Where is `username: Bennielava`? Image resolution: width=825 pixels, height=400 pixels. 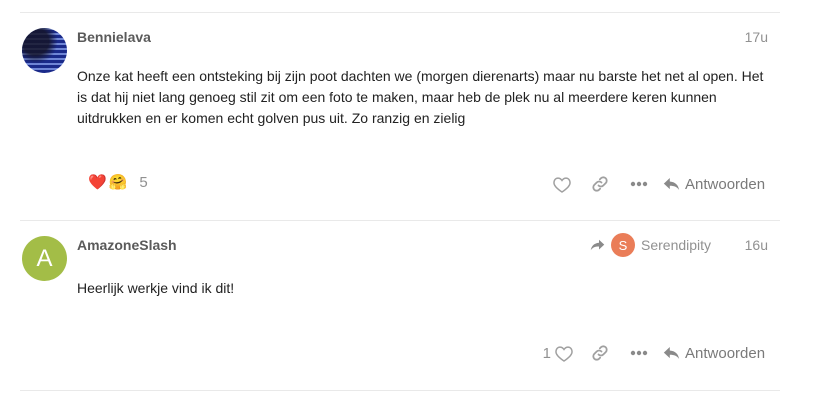
username: Bennielava is located at coordinates (114, 37).